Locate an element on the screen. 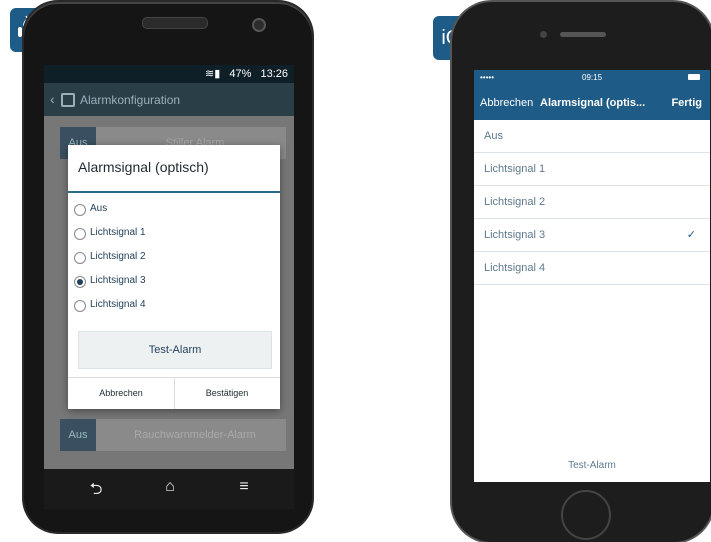  battery-icon is located at coordinates (694, 77).